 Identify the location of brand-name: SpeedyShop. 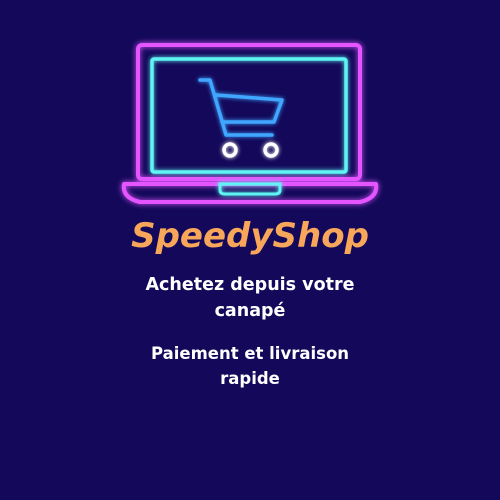
(250, 236).